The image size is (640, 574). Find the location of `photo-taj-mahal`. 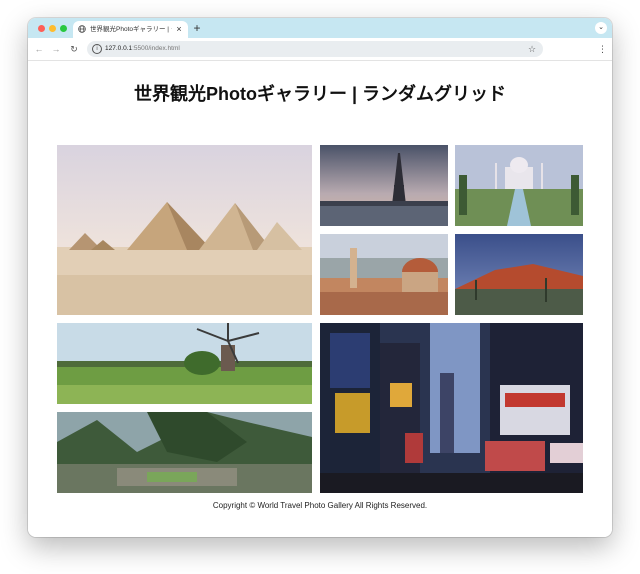

photo-taj-mahal is located at coordinates (519, 185).